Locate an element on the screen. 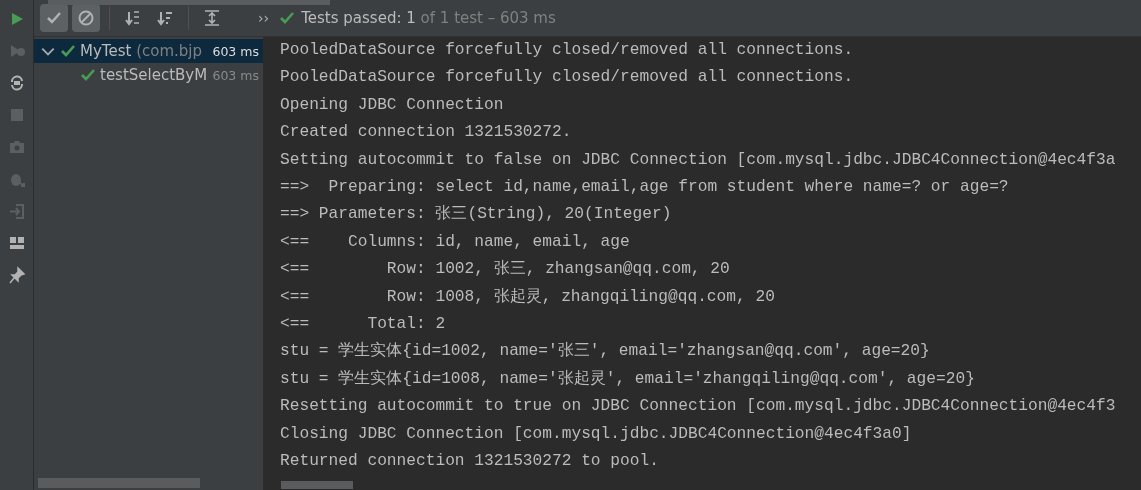 The width and height of the screenshot is (1141, 490). console-line: Returned connection 1321530272 to pool. is located at coordinates (470, 462).